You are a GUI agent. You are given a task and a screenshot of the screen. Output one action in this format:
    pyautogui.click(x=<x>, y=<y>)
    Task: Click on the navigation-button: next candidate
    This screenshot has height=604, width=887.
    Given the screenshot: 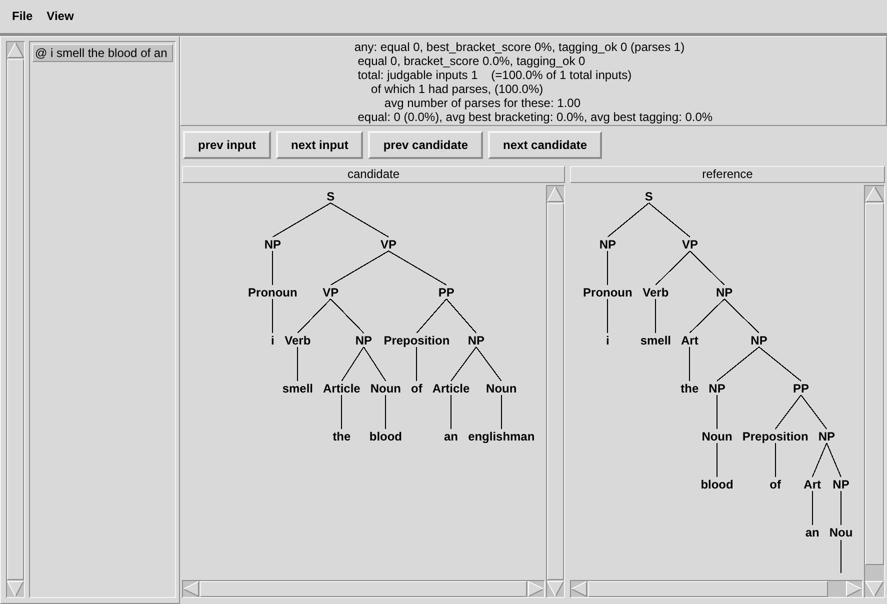 What is the action you would take?
    pyautogui.click(x=545, y=145)
    